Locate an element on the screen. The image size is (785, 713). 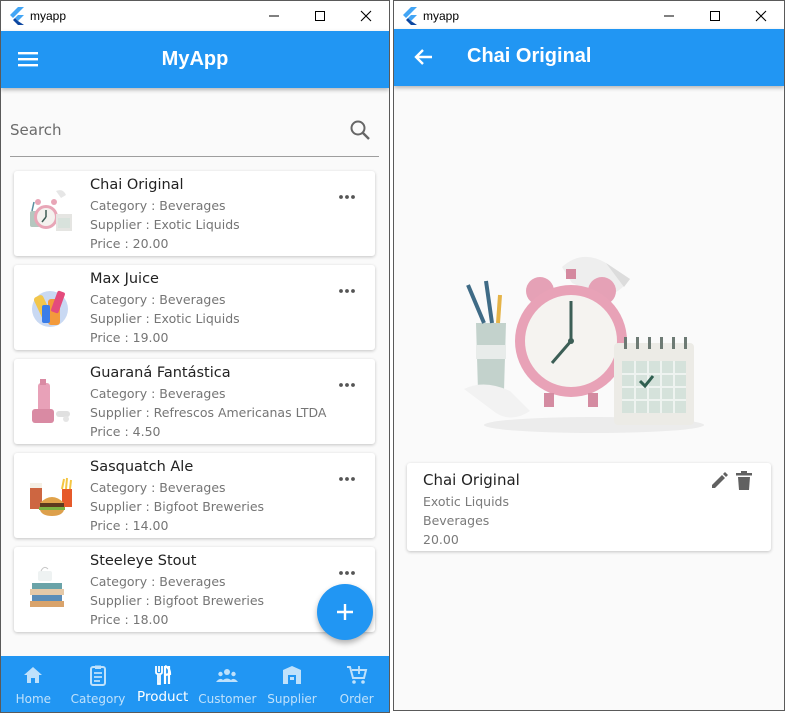
add-product-button is located at coordinates (345, 612).